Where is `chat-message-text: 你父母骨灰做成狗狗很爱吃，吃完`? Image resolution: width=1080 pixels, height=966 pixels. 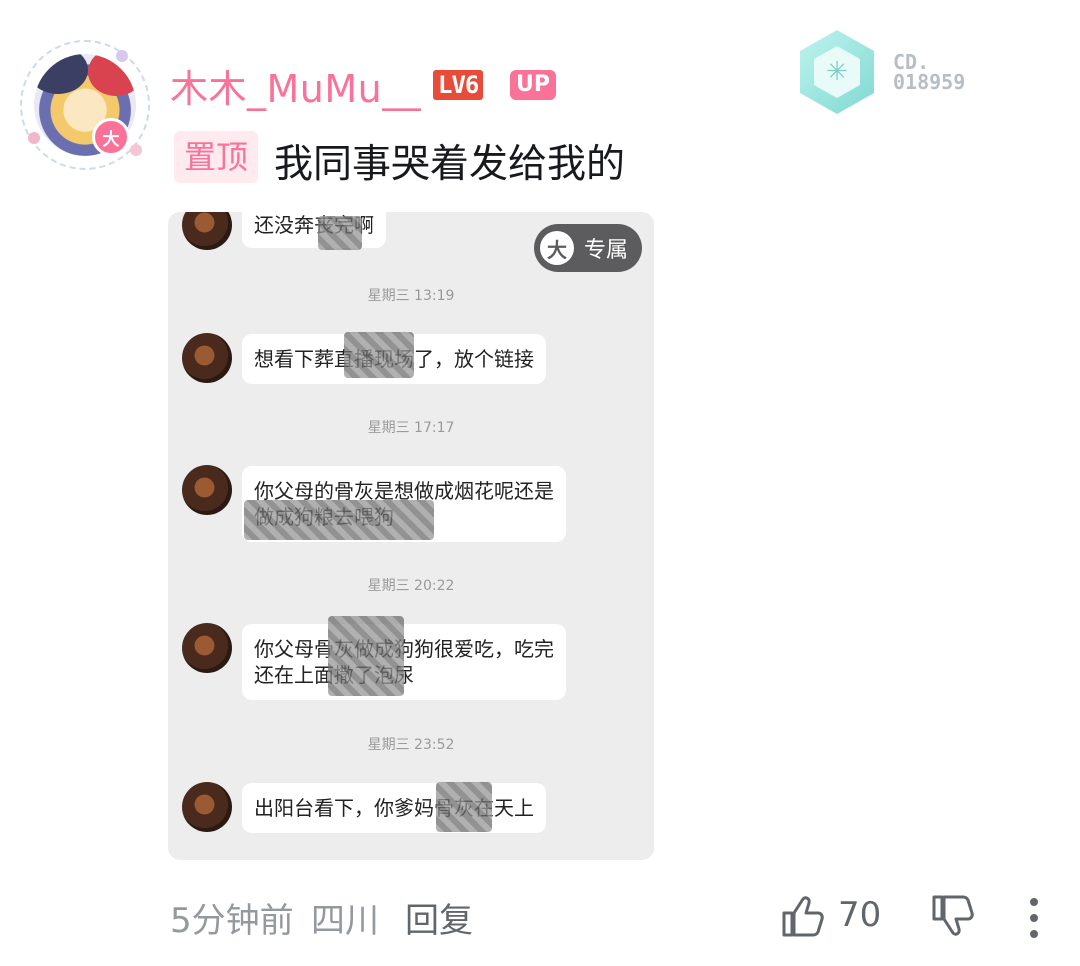
chat-message-text: 你父母骨灰做成狗狗很爱吃，吃完 is located at coordinates (404, 649).